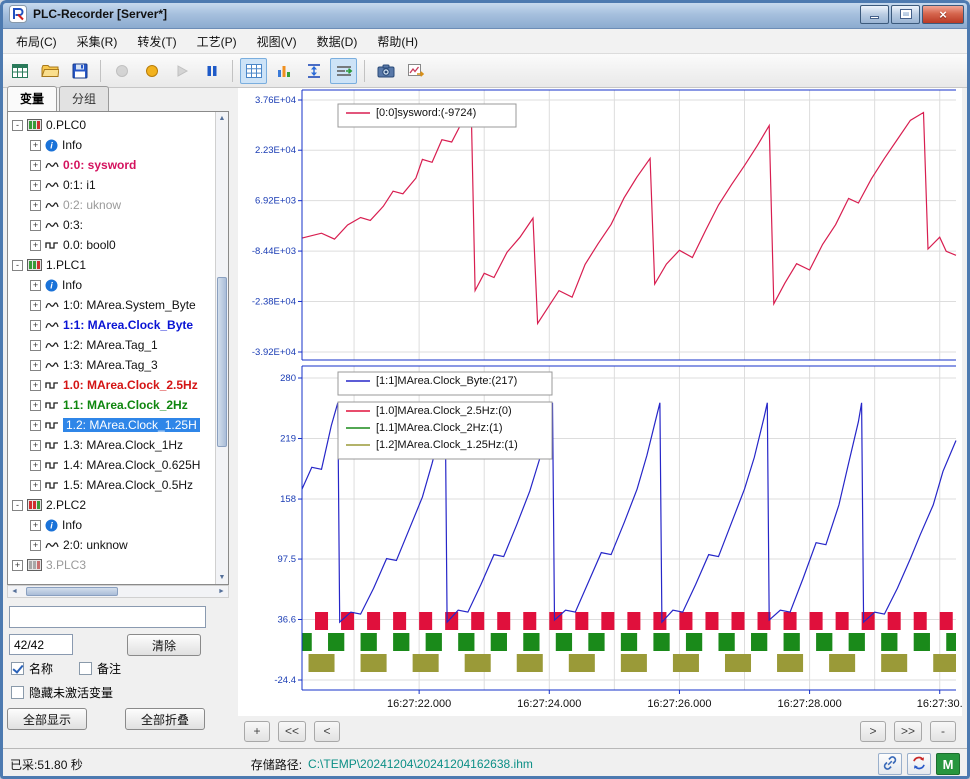 Image resolution: width=970 pixels, height=779 pixels. What do you see at coordinates (211, 71) in the screenshot?
I see `replay-pause-button` at bounding box center [211, 71].